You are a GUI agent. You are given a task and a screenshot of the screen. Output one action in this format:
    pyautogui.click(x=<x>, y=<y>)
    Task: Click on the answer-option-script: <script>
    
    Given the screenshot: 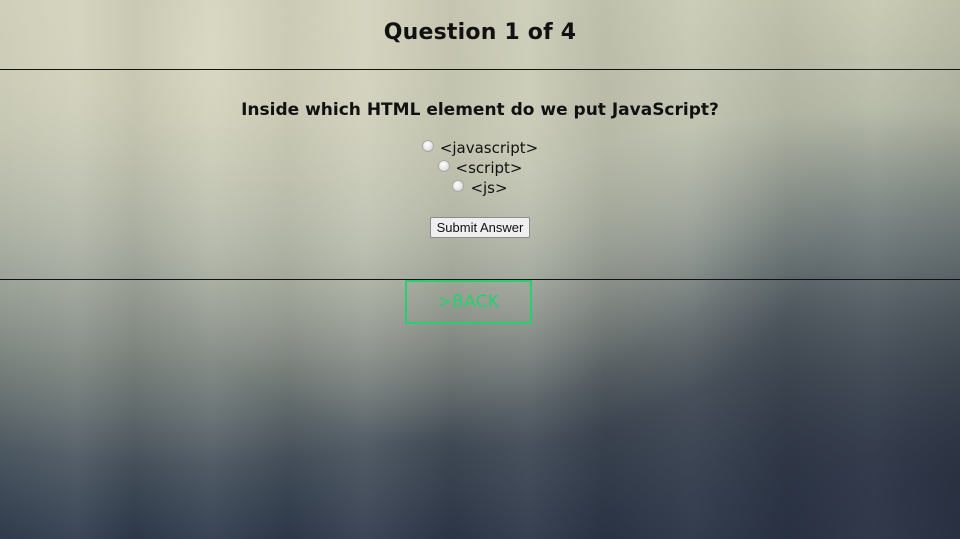 What is the action you would take?
    pyautogui.click(x=480, y=168)
    